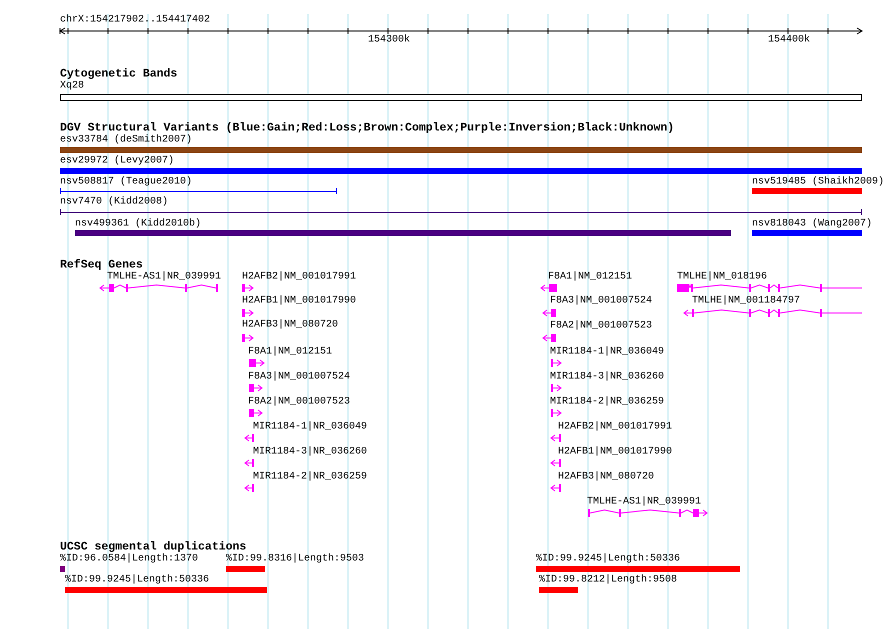  Describe the element at coordinates (117, 161) in the screenshot. I see `variant-label: esv29972 (Levy2007)` at that location.